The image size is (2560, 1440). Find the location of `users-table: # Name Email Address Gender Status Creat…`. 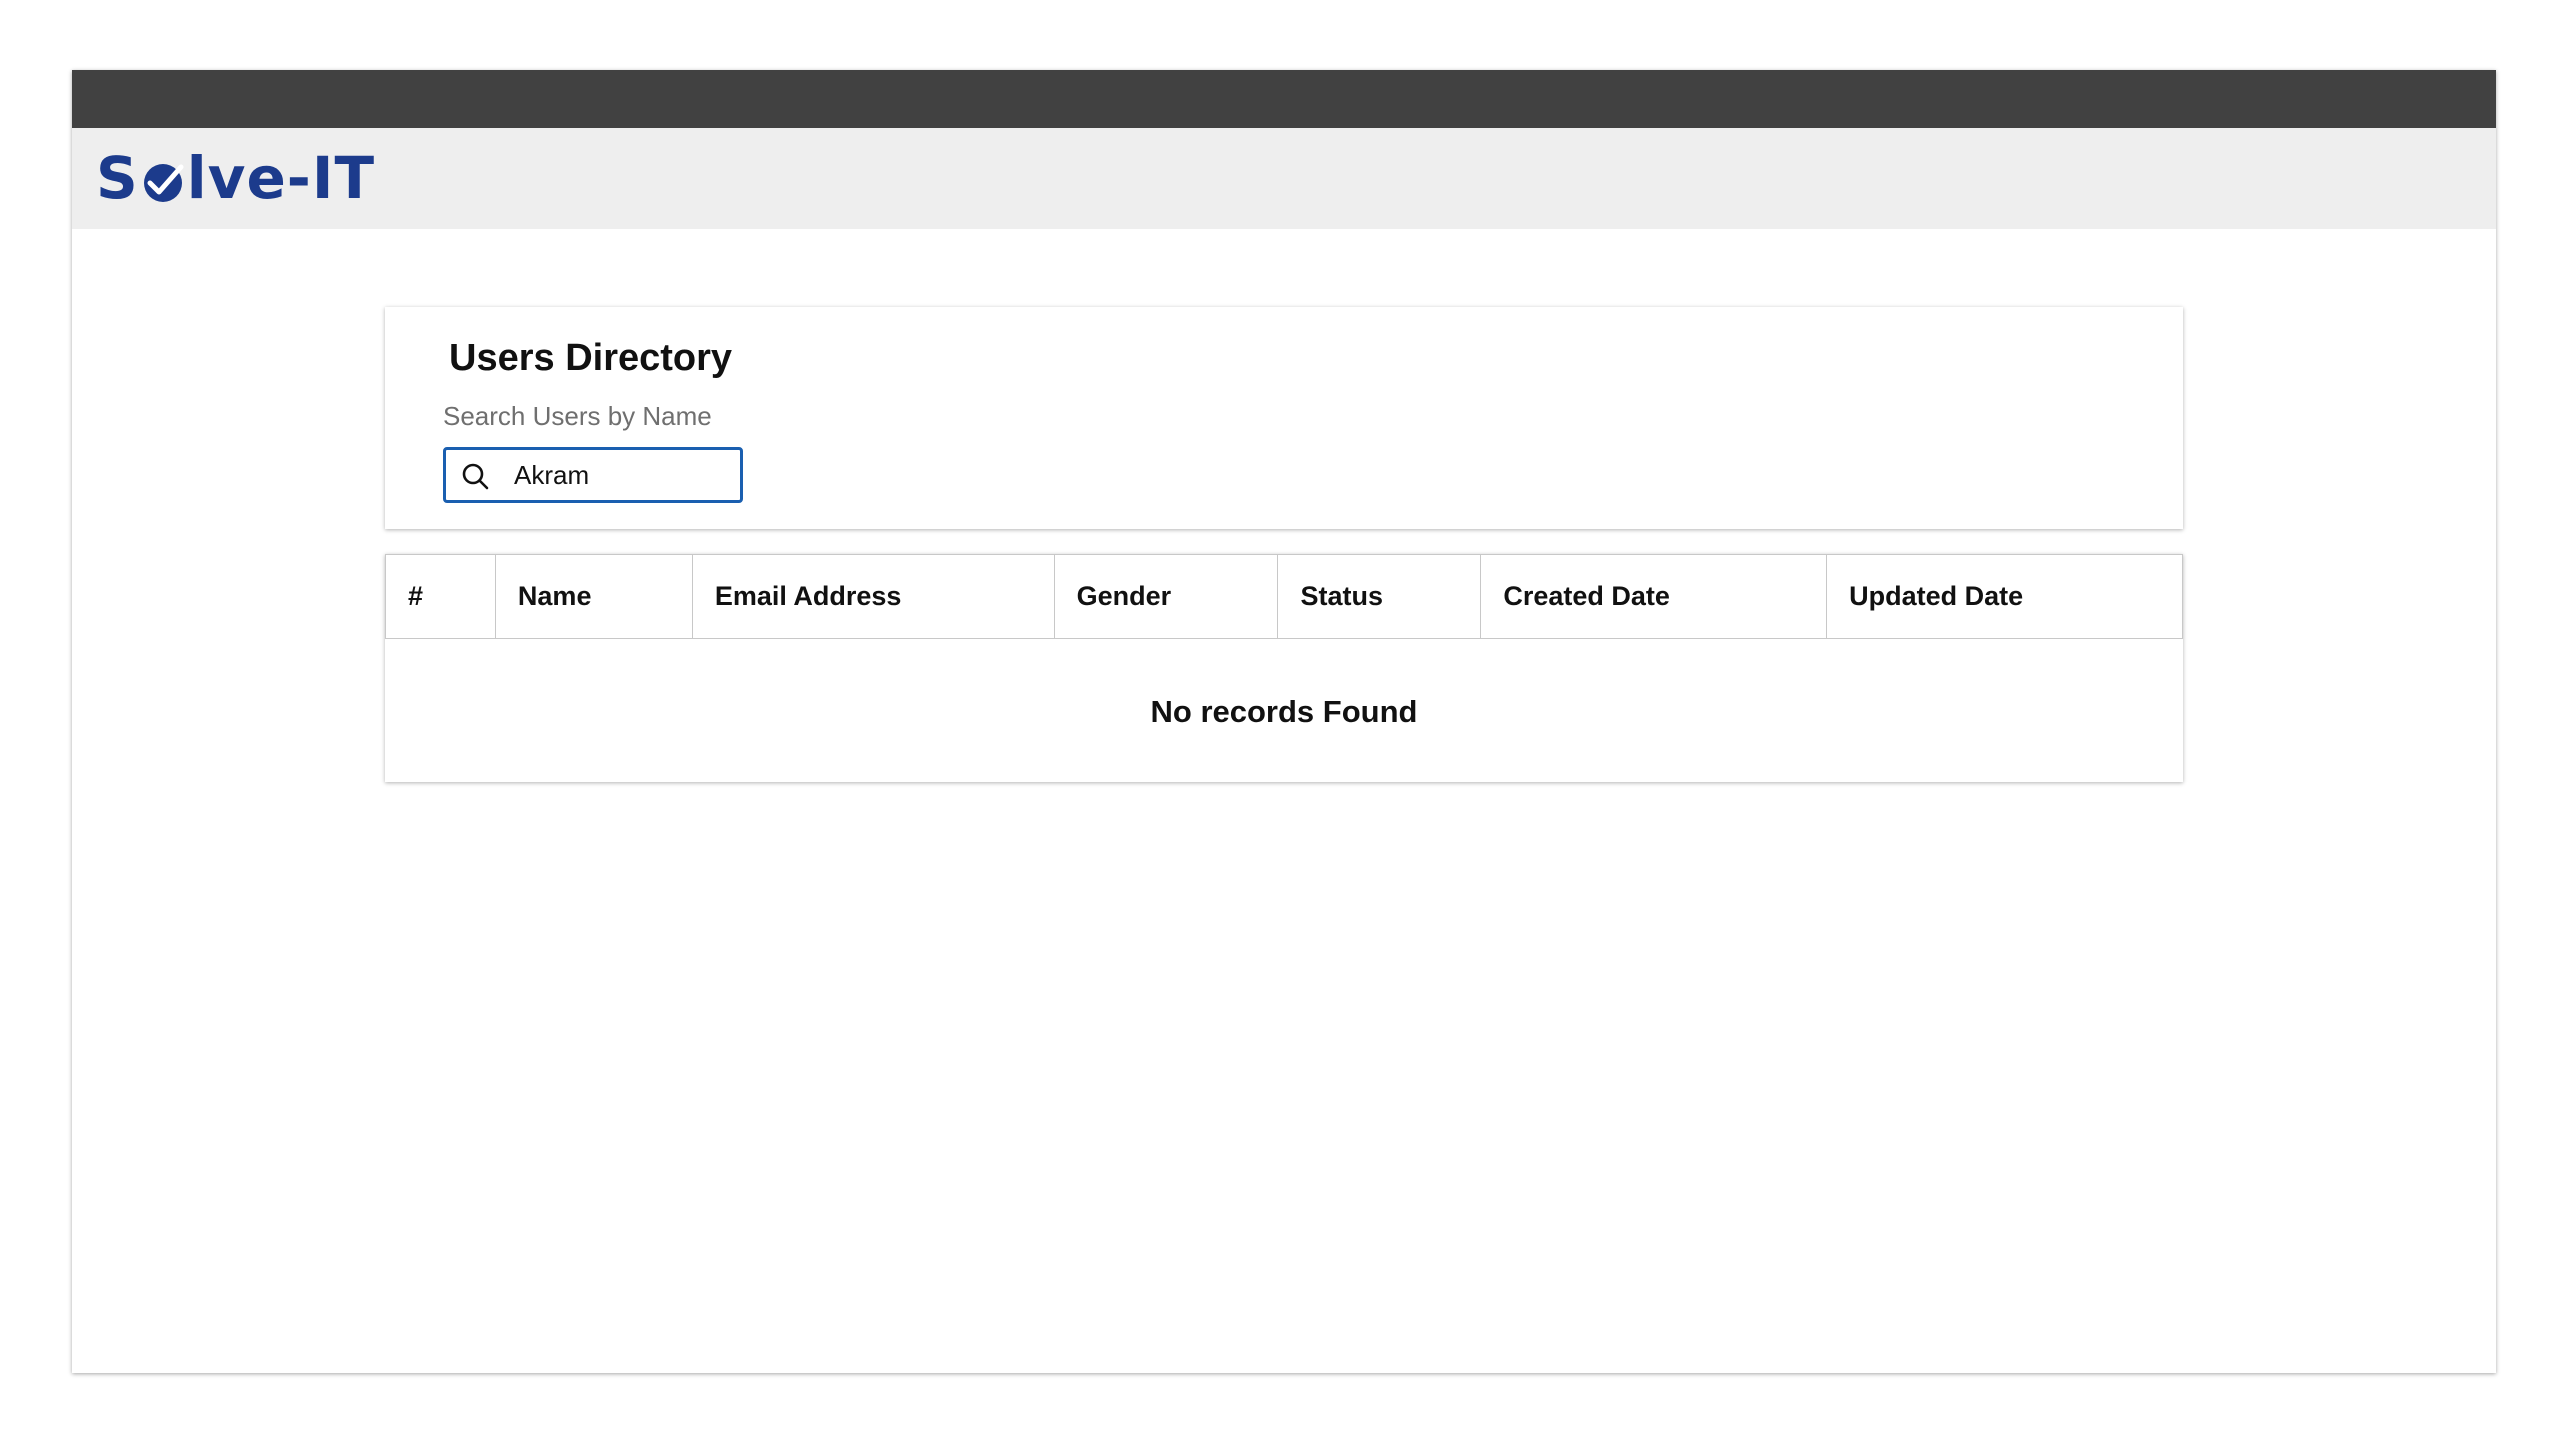

users-table: # Name Email Address Gender Status Creat… is located at coordinates (1284, 669).